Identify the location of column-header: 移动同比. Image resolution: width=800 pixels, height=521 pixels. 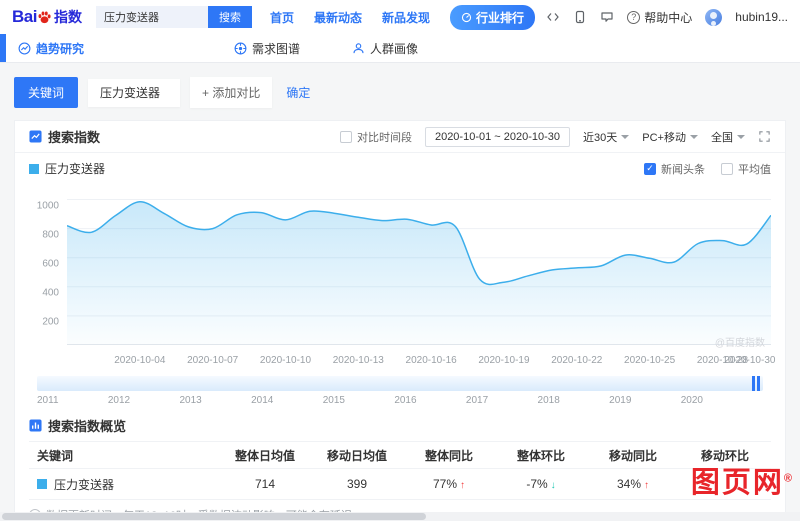
(632, 455).